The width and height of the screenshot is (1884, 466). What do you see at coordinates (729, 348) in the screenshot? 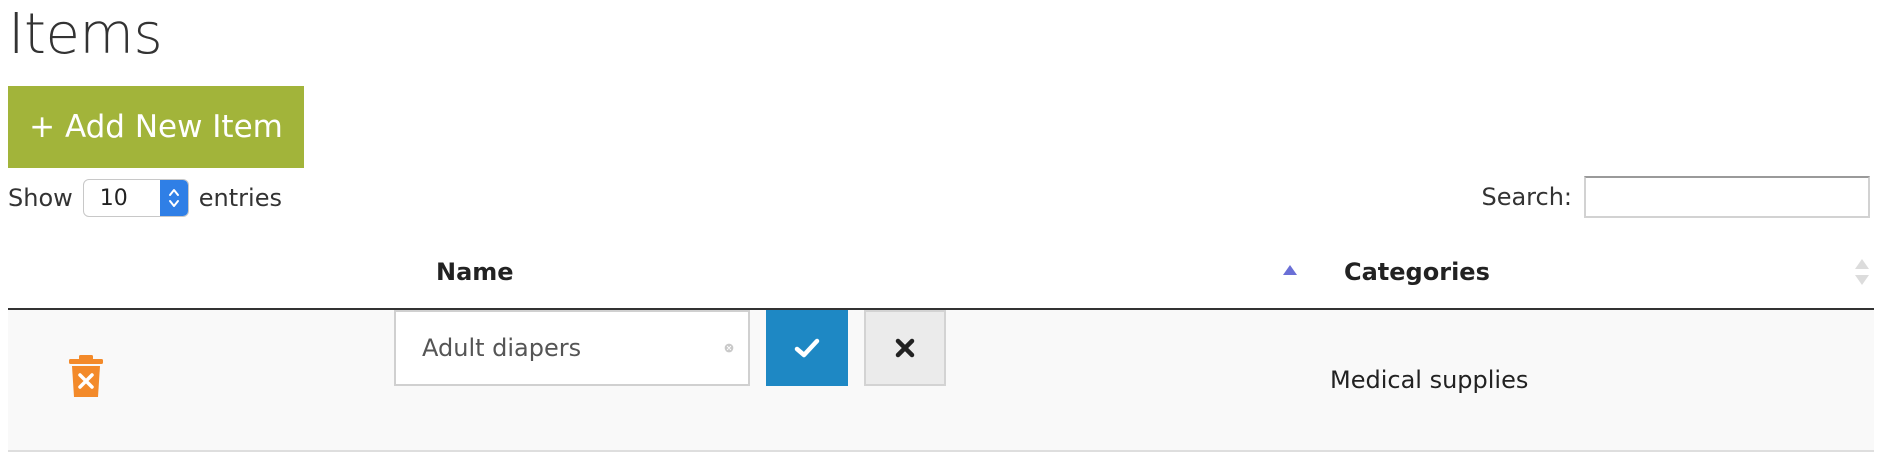
I see `clear-circle-icon` at bounding box center [729, 348].